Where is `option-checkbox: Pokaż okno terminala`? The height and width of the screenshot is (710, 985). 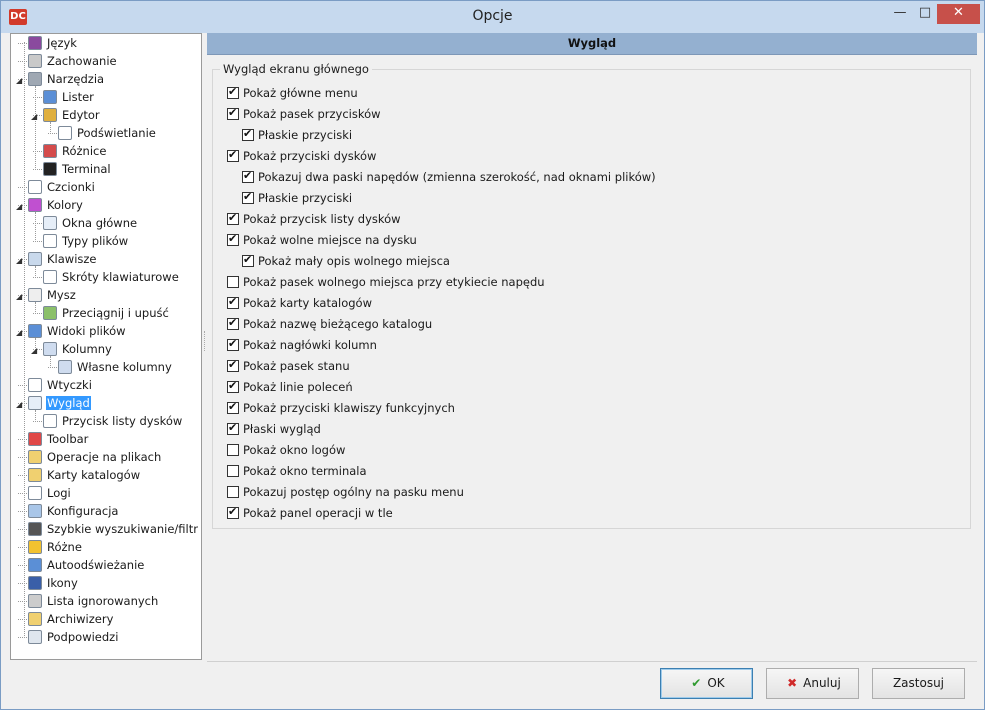 option-checkbox: Pokaż okno terminala is located at coordinates (297, 471).